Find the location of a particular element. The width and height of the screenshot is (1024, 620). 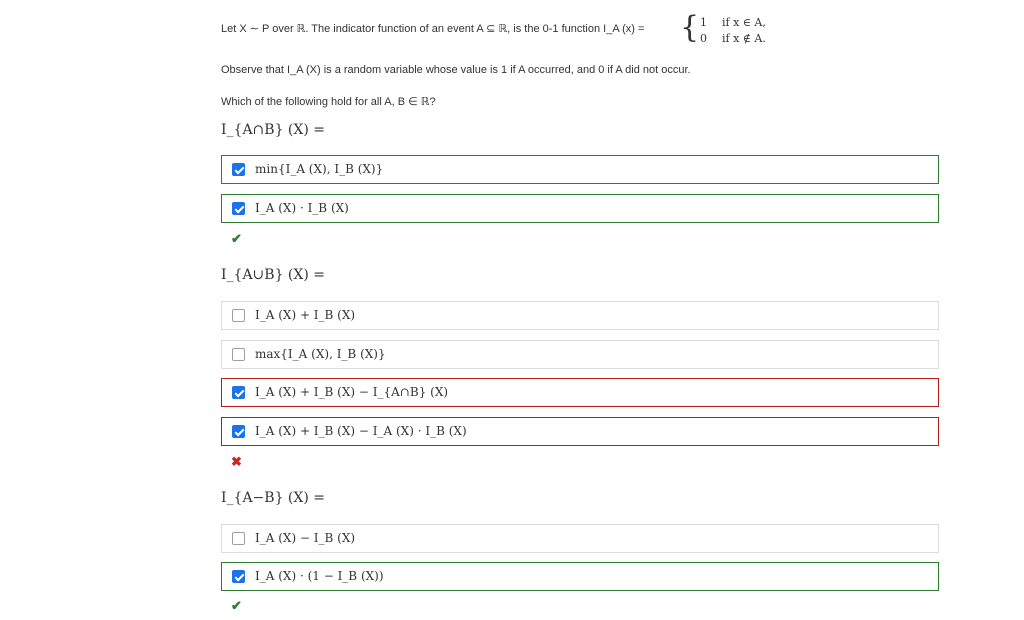

part-3-heading: I_{A−B} (X) = is located at coordinates (273, 498).